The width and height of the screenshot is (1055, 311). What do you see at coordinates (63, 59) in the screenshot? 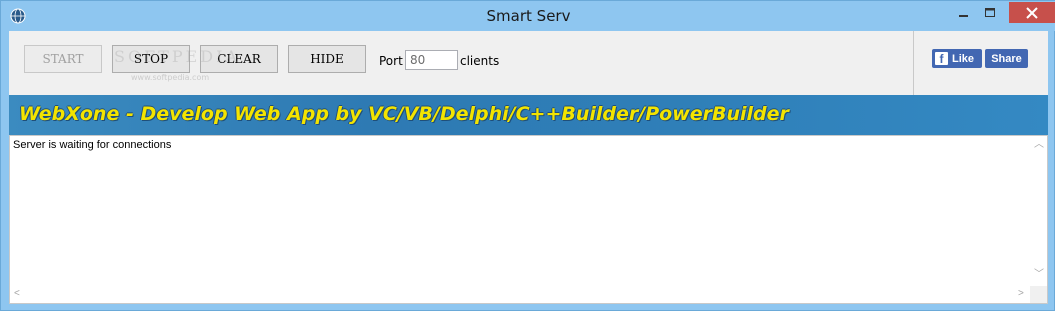
I see `start-button: START` at bounding box center [63, 59].